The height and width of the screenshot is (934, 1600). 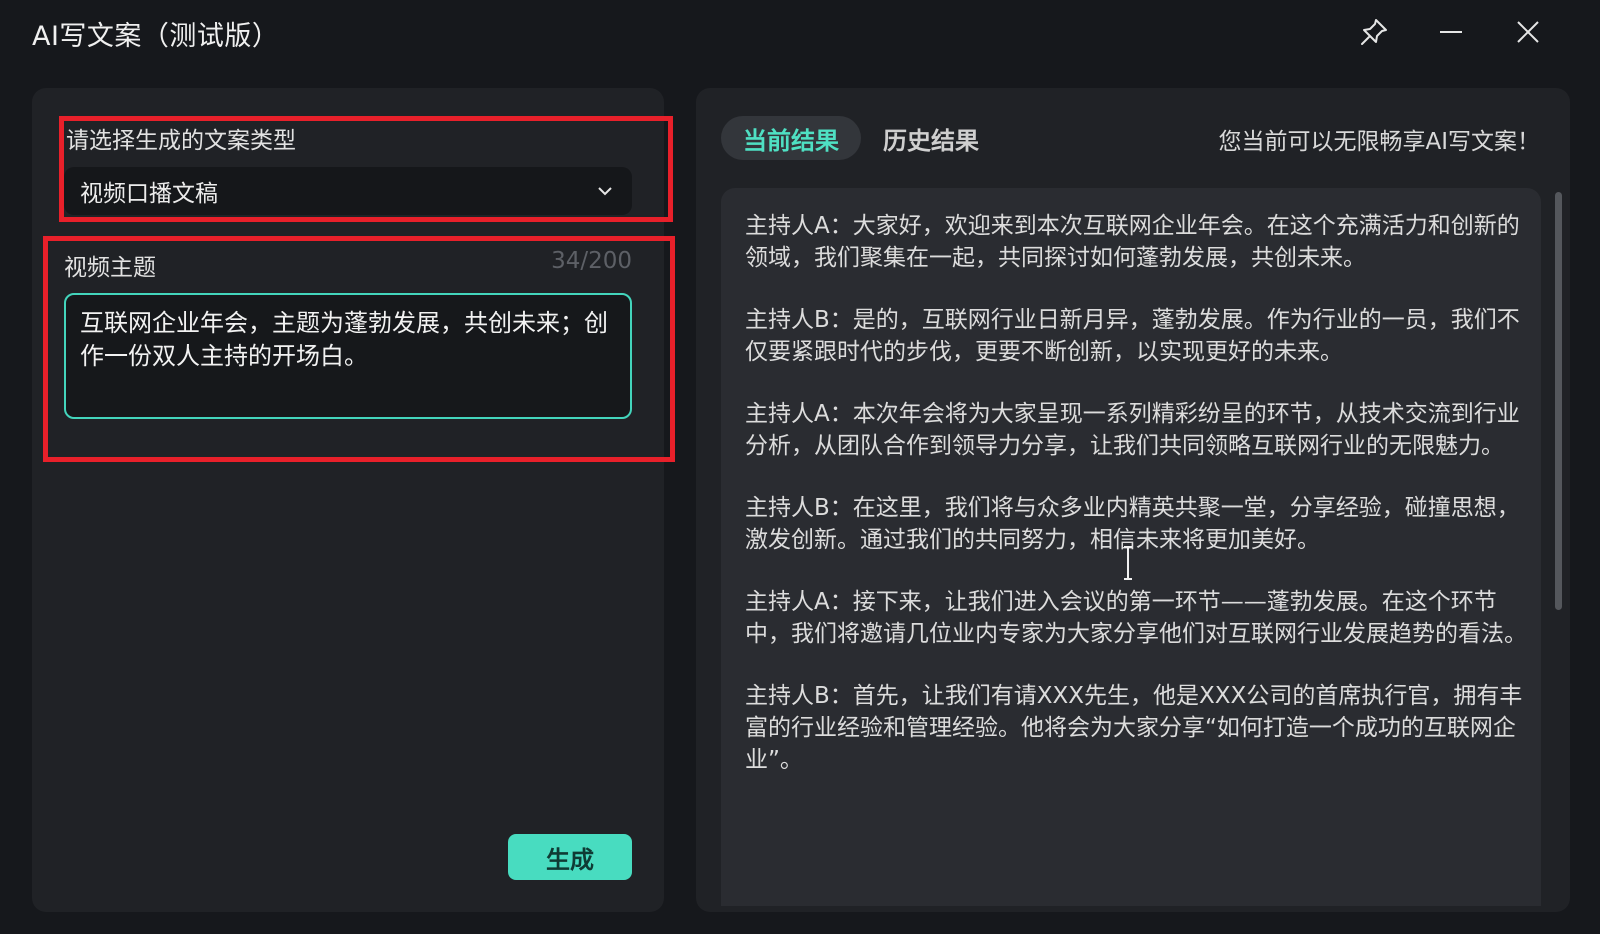 What do you see at coordinates (359, 349) in the screenshot?
I see `highlight-box-video-topic` at bounding box center [359, 349].